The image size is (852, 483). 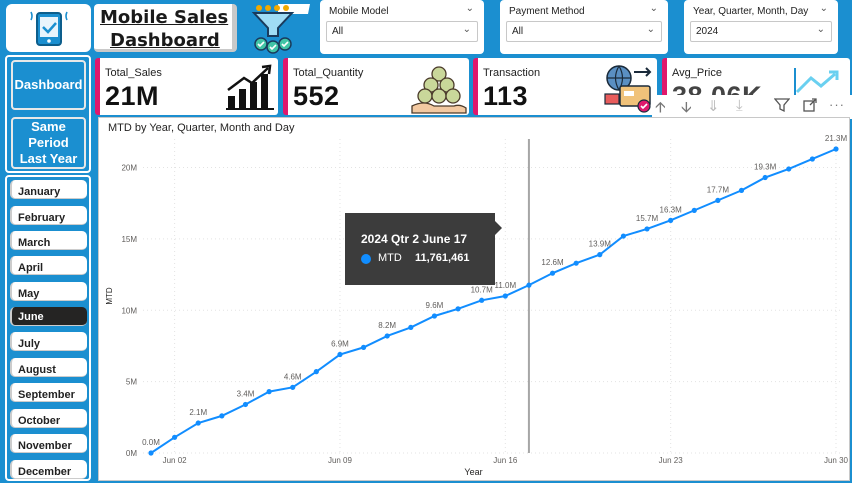 I want to click on x-tick-label: Jun 09, so click(x=340, y=460).